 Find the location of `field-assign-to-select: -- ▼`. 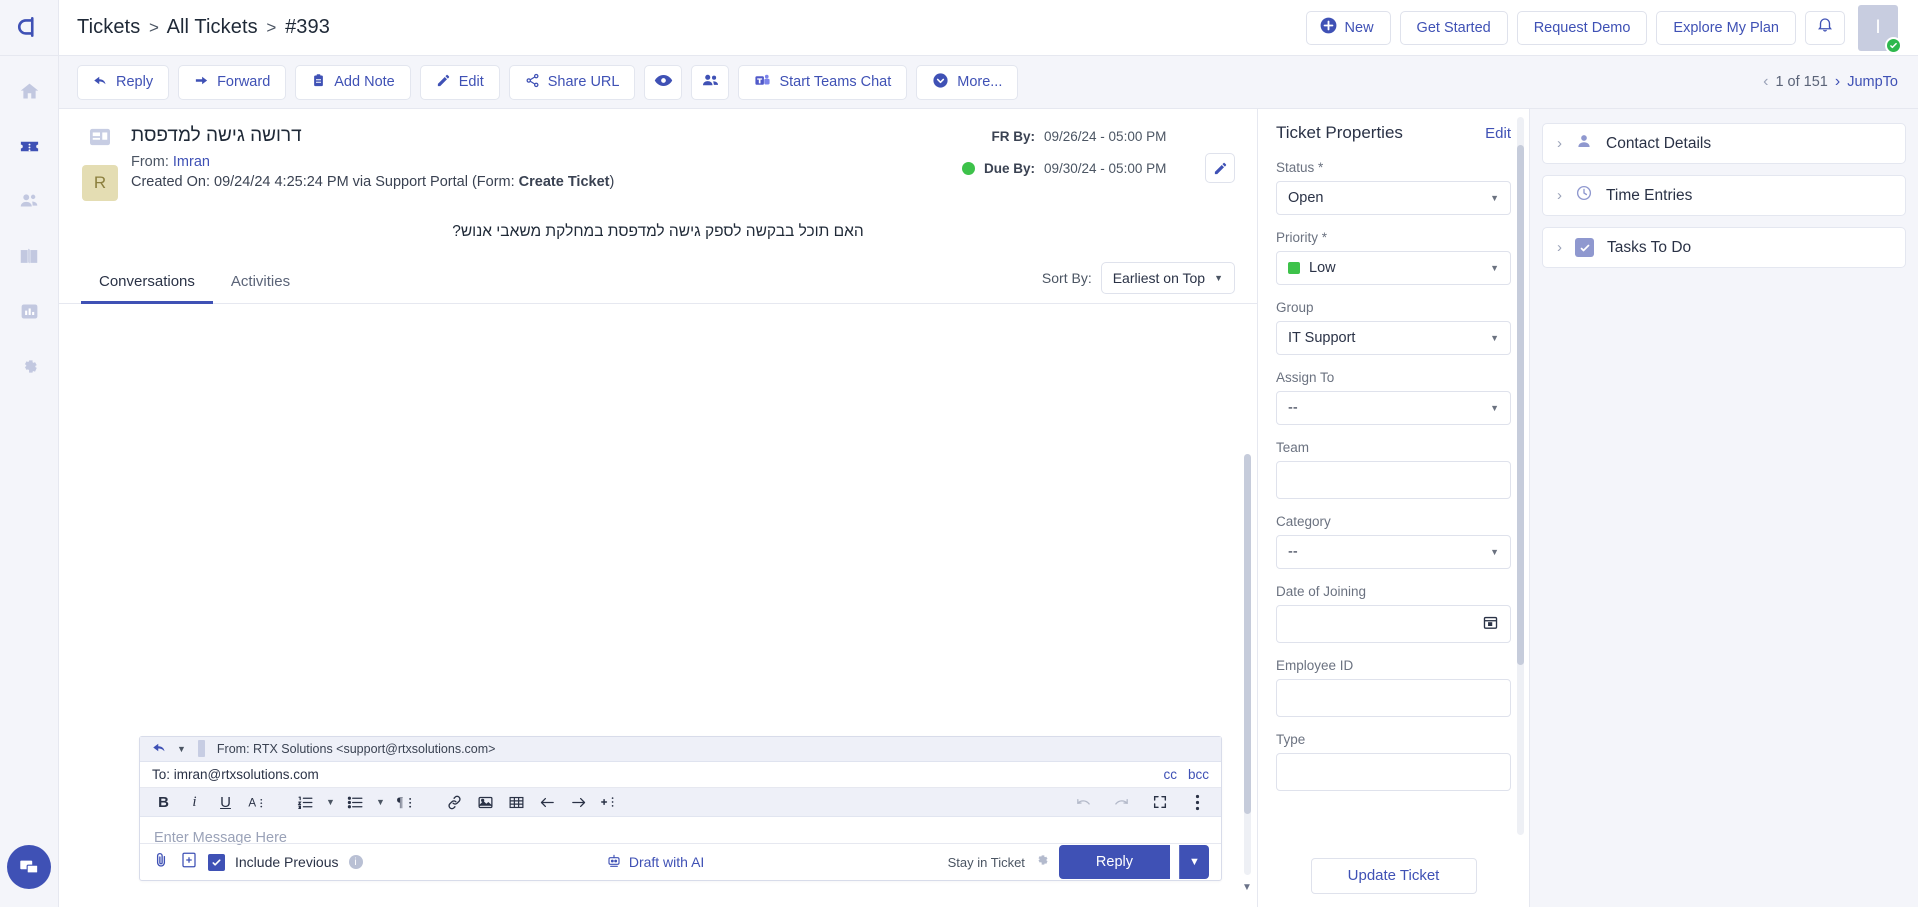

field-assign-to-select: -- ▼ is located at coordinates (1393, 408).